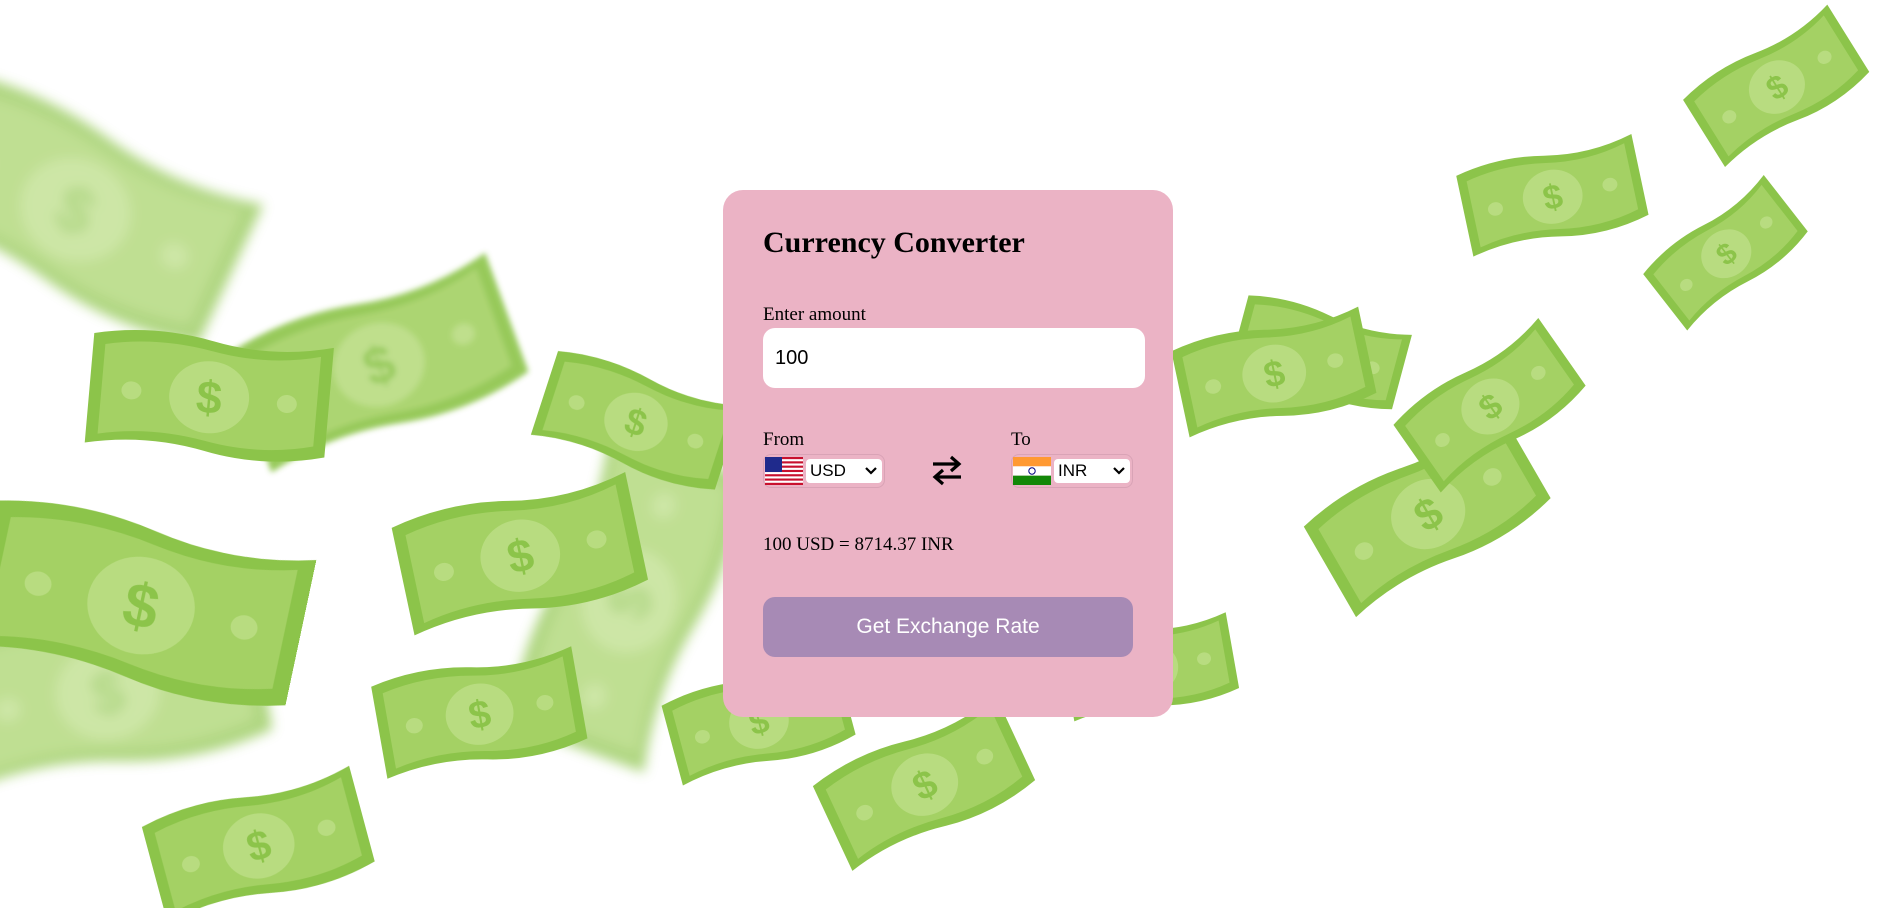 This screenshot has width=1897, height=908. I want to click on india-flag-icon, so click(1032, 471).